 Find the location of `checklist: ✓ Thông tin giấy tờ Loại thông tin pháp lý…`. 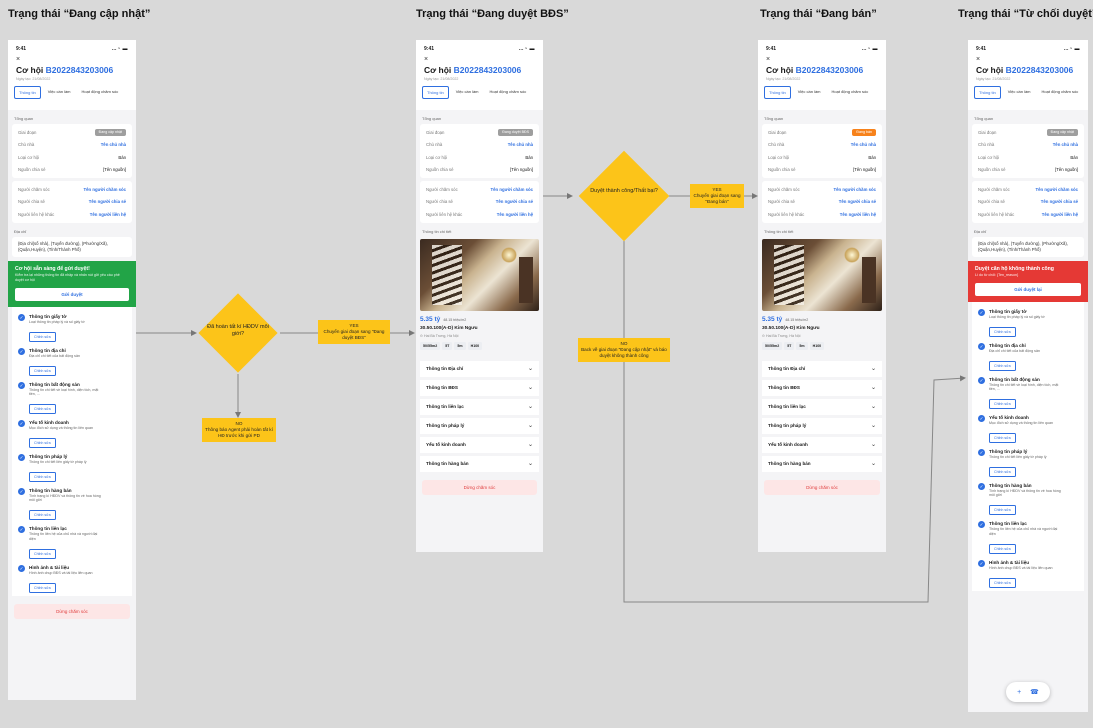

checklist: ✓ Thông tin giấy tờ Loại thông tin pháp lý… is located at coordinates (1028, 446).